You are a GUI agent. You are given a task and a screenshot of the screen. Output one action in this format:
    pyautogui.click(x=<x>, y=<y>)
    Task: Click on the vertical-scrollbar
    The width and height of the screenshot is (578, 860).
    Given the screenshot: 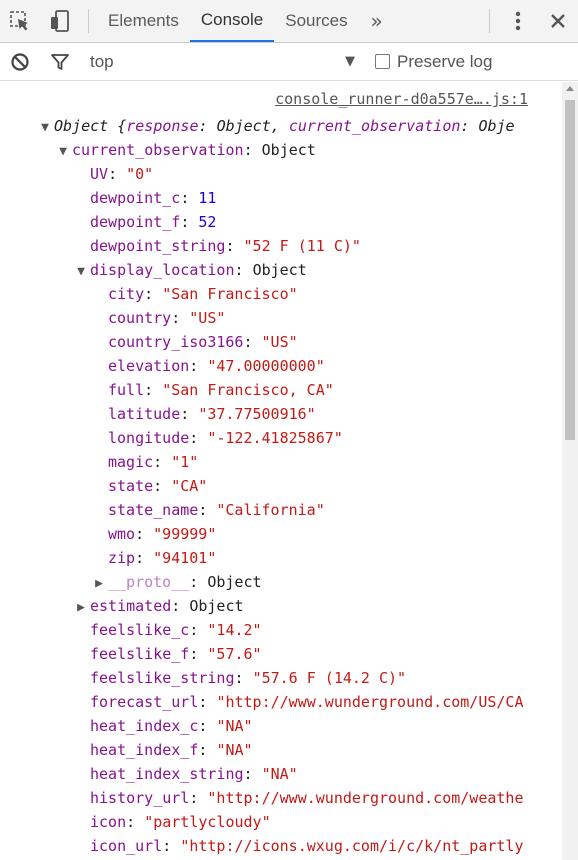 What is the action you would take?
    pyautogui.click(x=570, y=471)
    